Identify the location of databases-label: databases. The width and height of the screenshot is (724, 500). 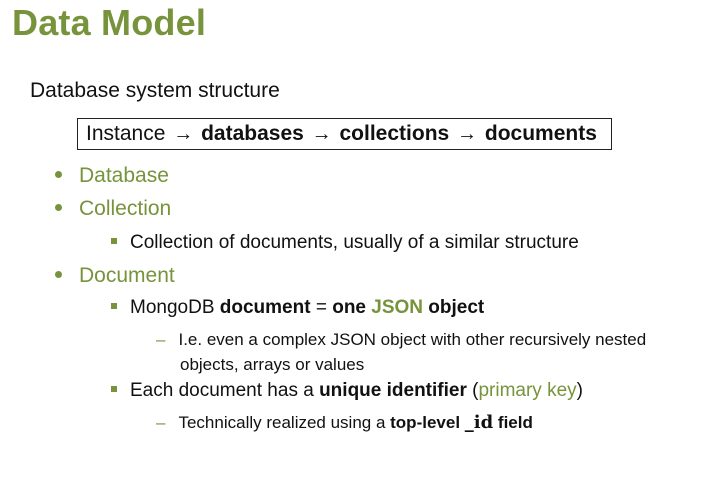
(252, 133).